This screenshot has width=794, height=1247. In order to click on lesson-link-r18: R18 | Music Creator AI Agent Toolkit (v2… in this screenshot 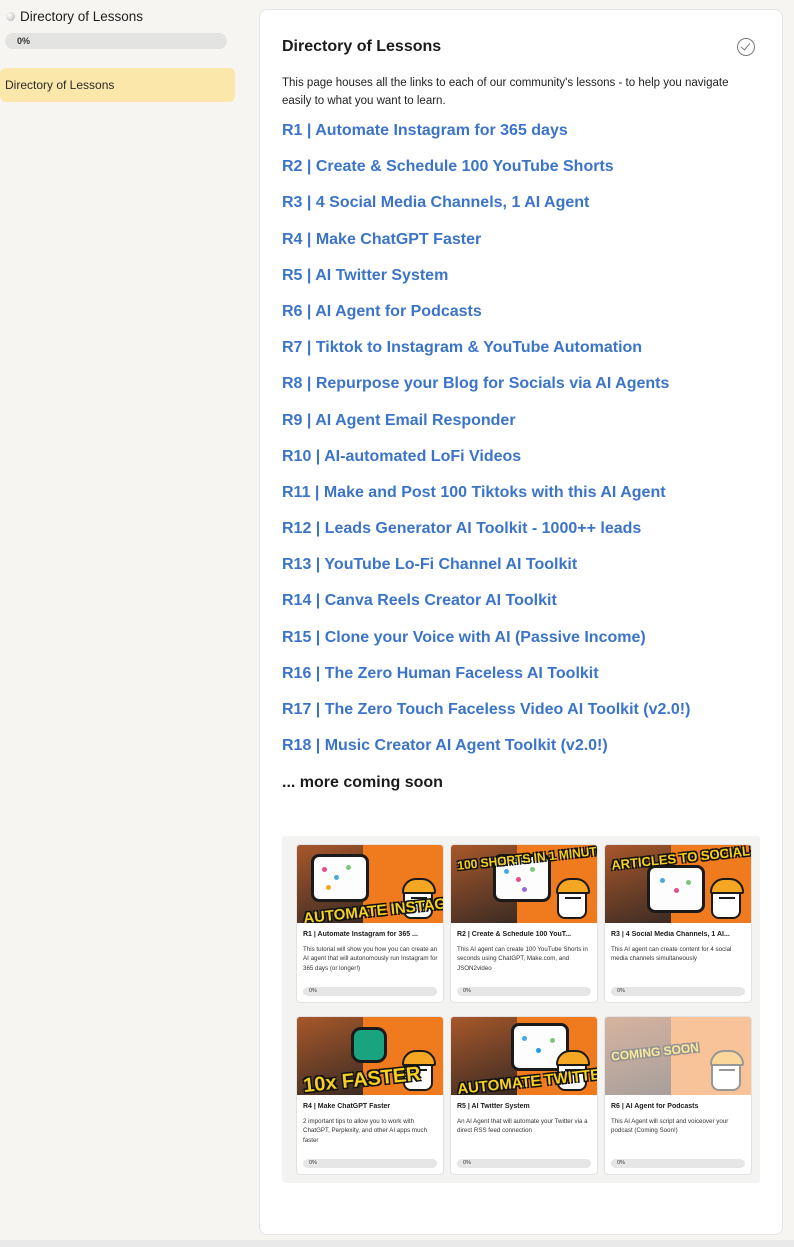, I will do `click(445, 745)`.